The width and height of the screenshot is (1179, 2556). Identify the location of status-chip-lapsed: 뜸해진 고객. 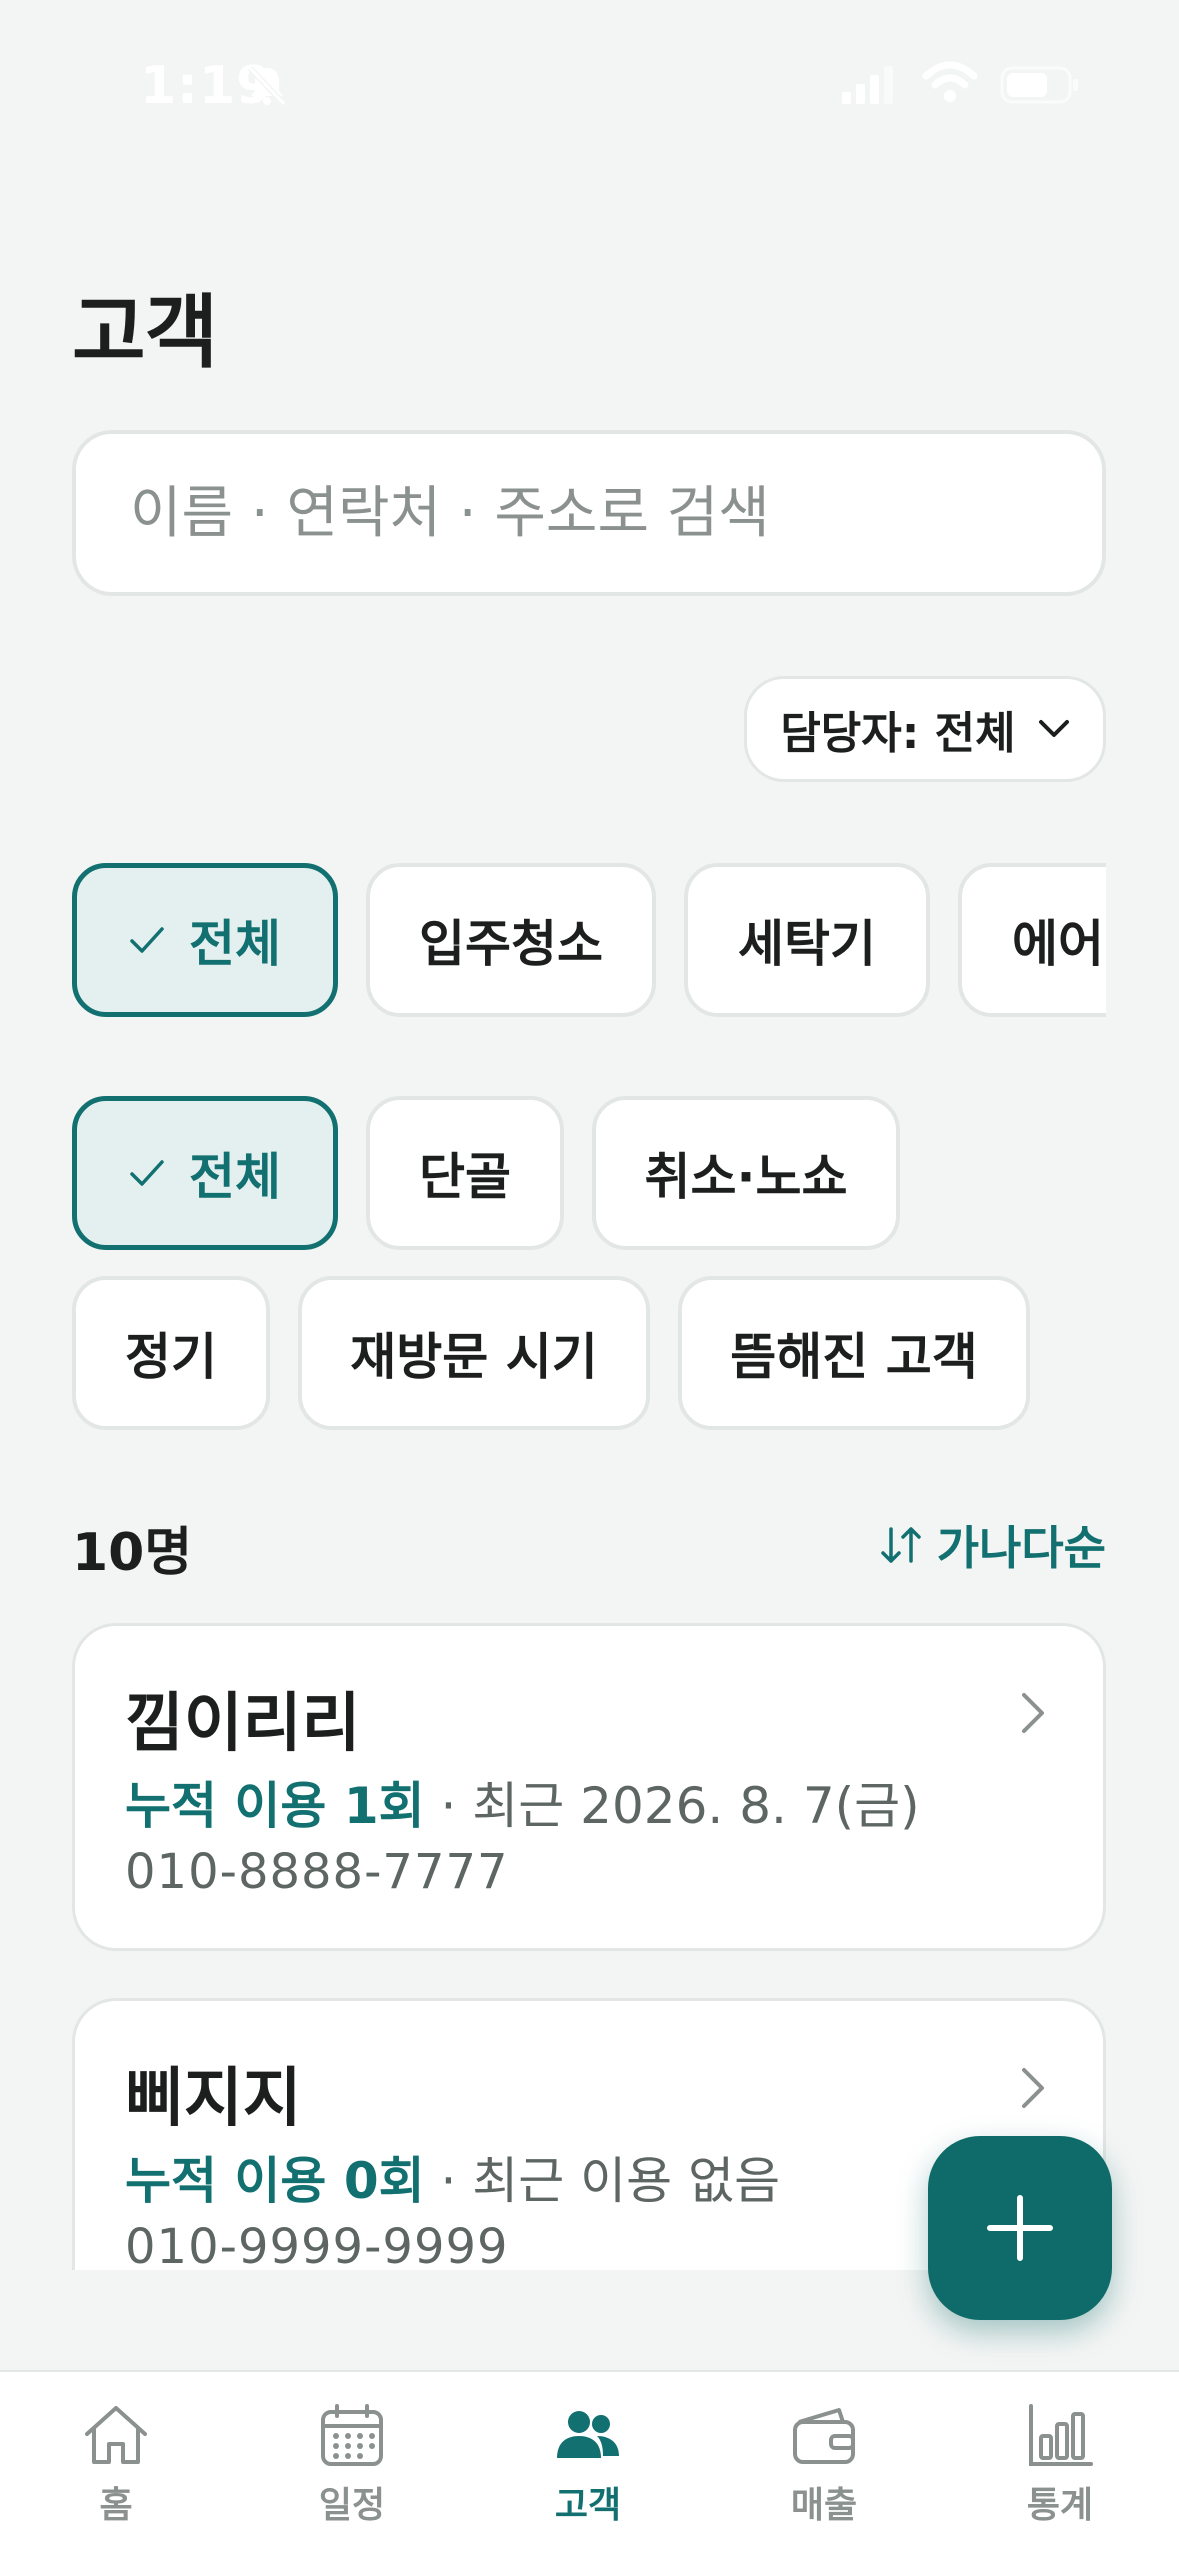
(854, 1353).